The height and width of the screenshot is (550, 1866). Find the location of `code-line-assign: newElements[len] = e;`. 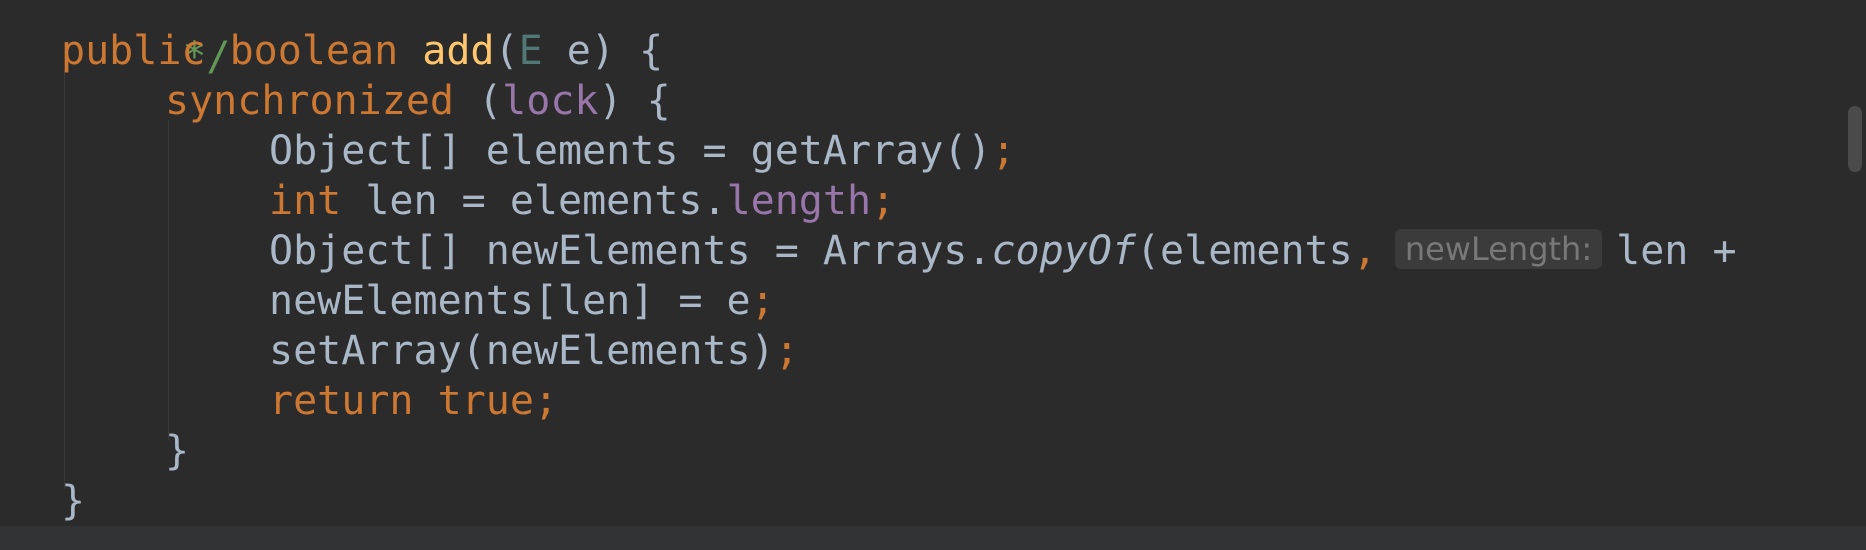

code-line-assign: newElements[len] = e; is located at coordinates (522, 301).